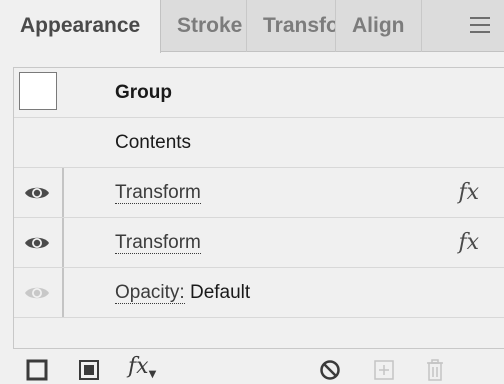 The image size is (504, 384). Describe the element at coordinates (89, 370) in the screenshot. I see `add-new-fill-icon` at that location.